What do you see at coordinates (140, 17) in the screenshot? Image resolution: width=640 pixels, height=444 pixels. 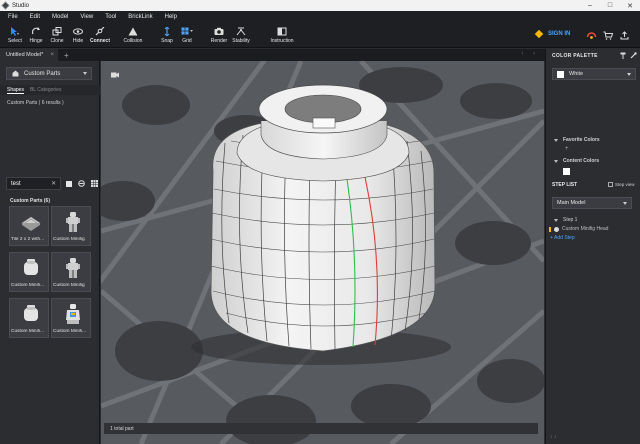 I see `menu-bricklink: BrickLink` at bounding box center [140, 17].